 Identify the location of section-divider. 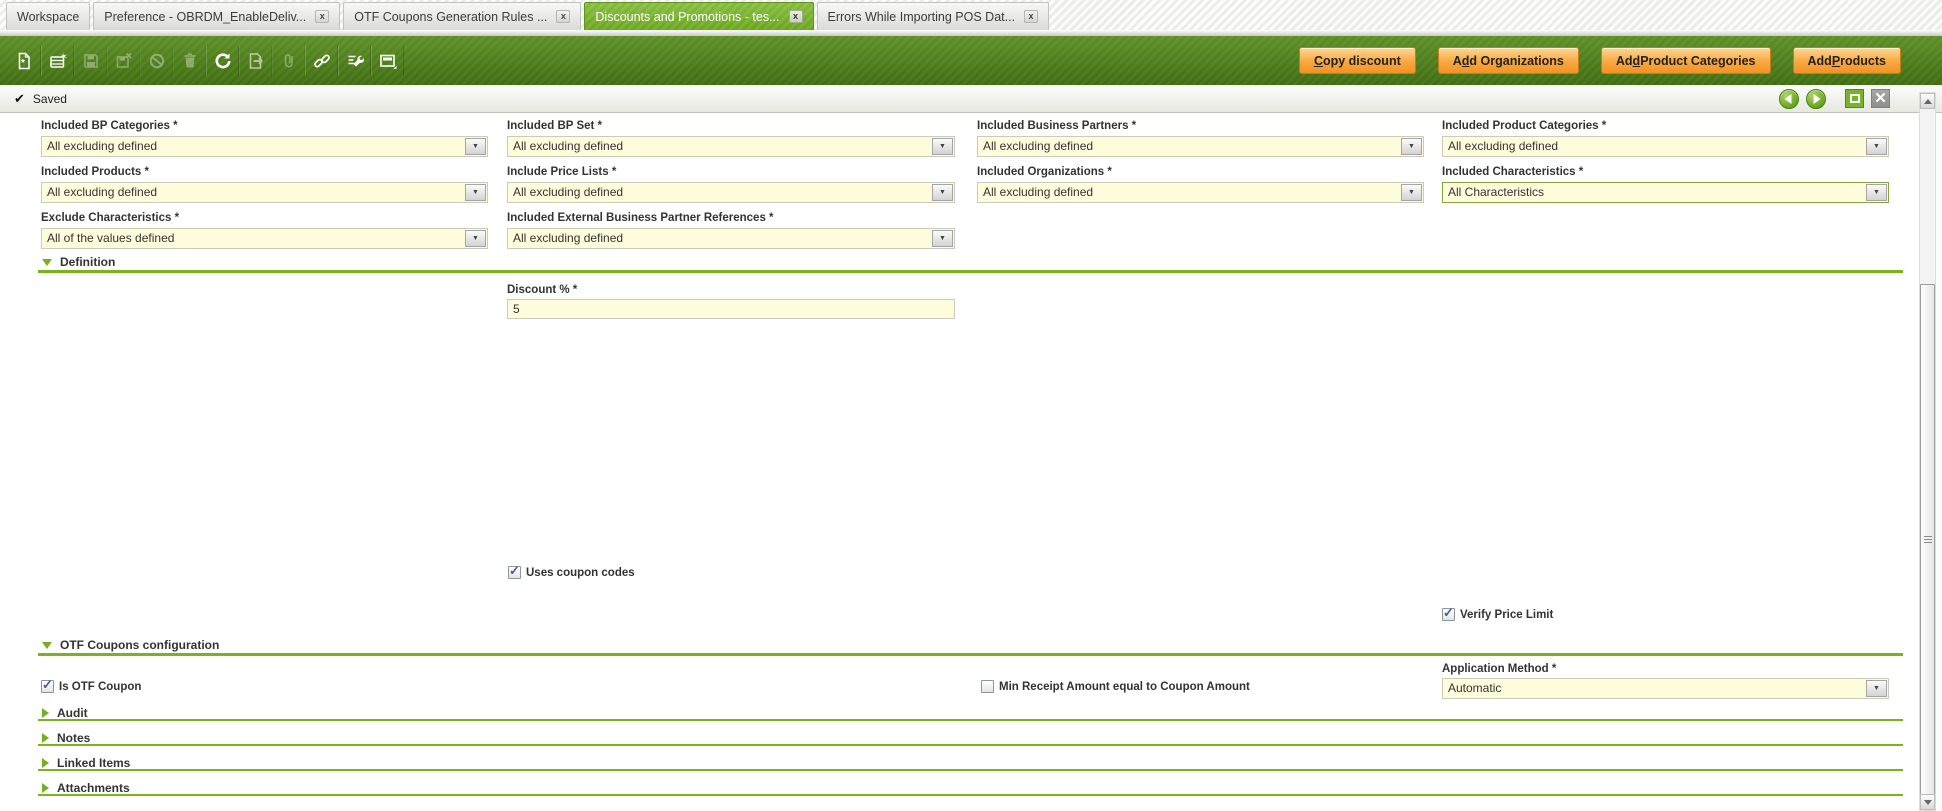
(970, 745).